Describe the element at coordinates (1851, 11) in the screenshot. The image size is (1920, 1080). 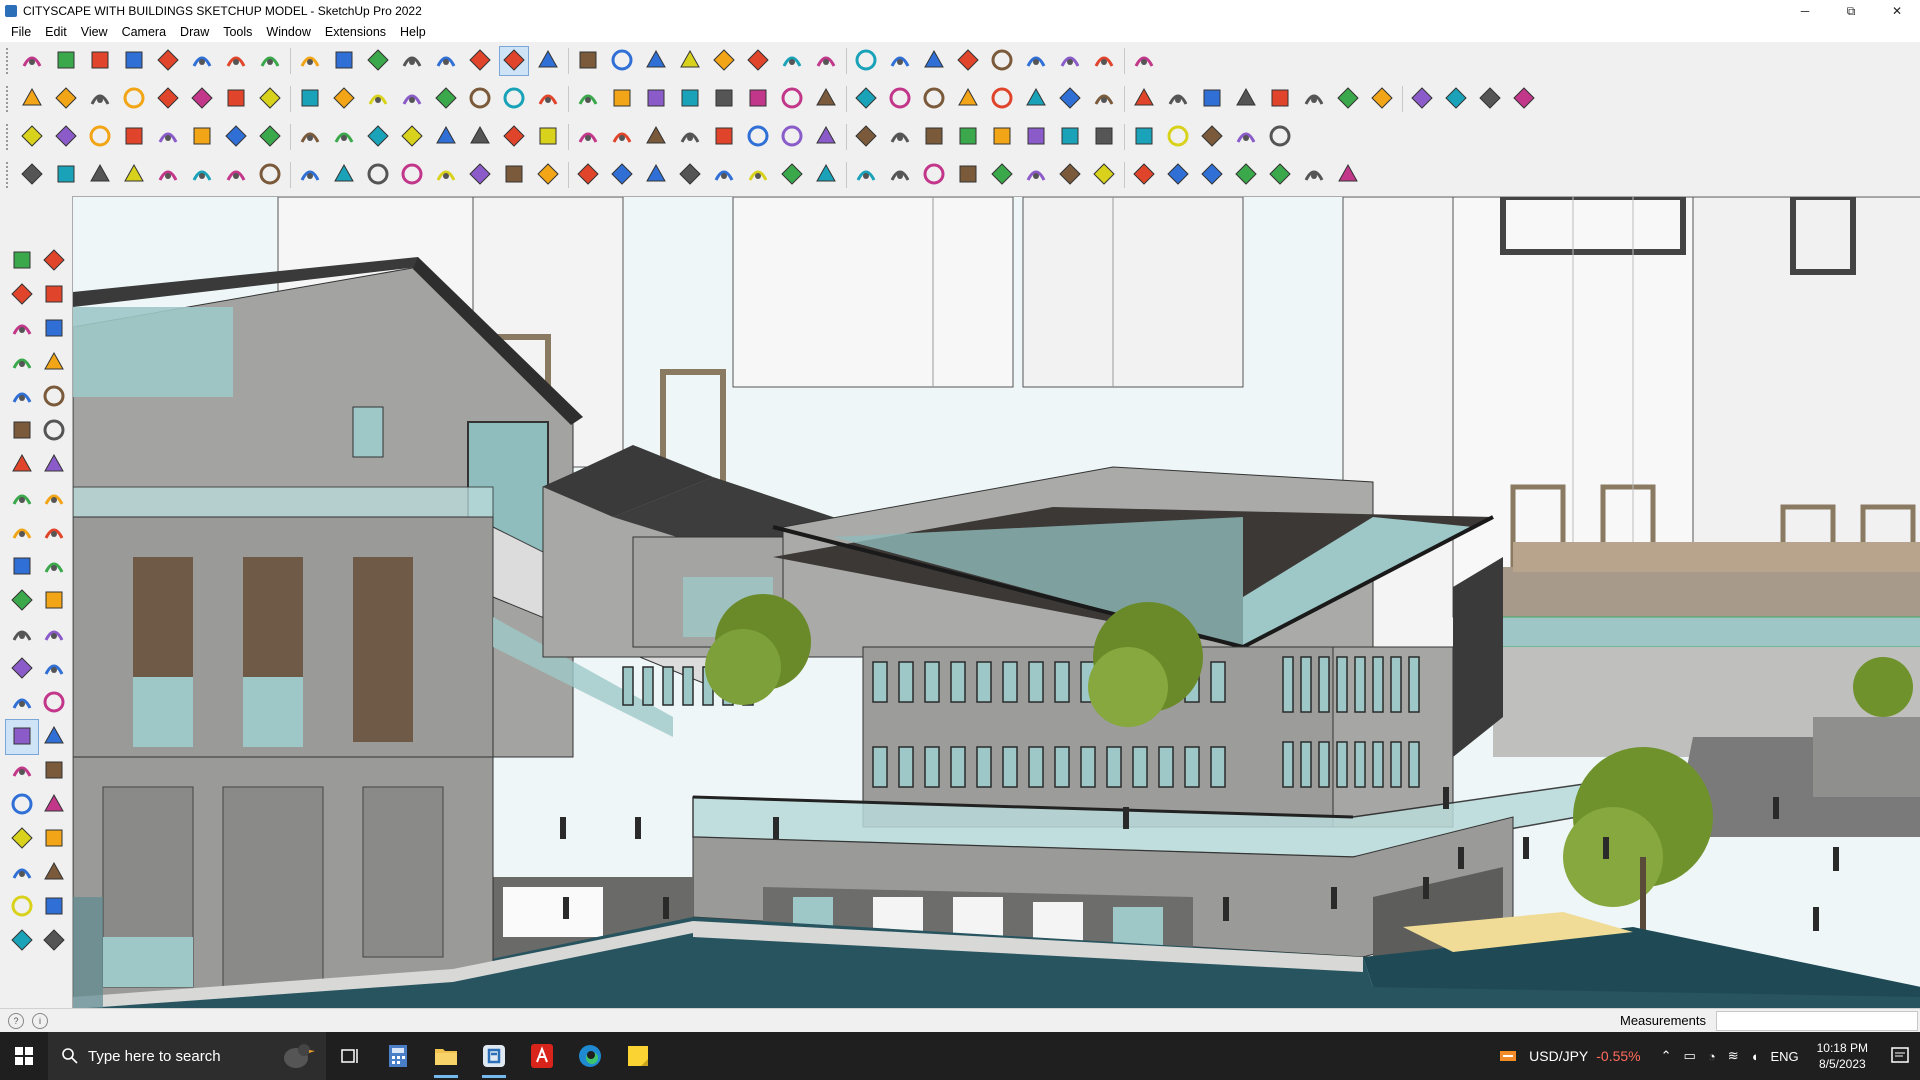
I see `maximize-button: ⧉` at that location.